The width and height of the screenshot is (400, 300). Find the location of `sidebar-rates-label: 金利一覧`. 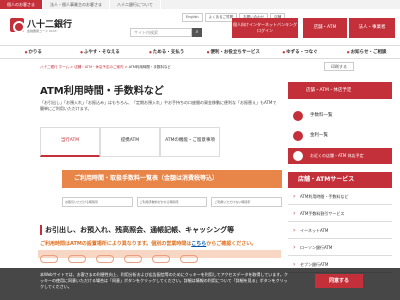

sidebar-rates-label: 金利一覧 is located at coordinates (319, 135).